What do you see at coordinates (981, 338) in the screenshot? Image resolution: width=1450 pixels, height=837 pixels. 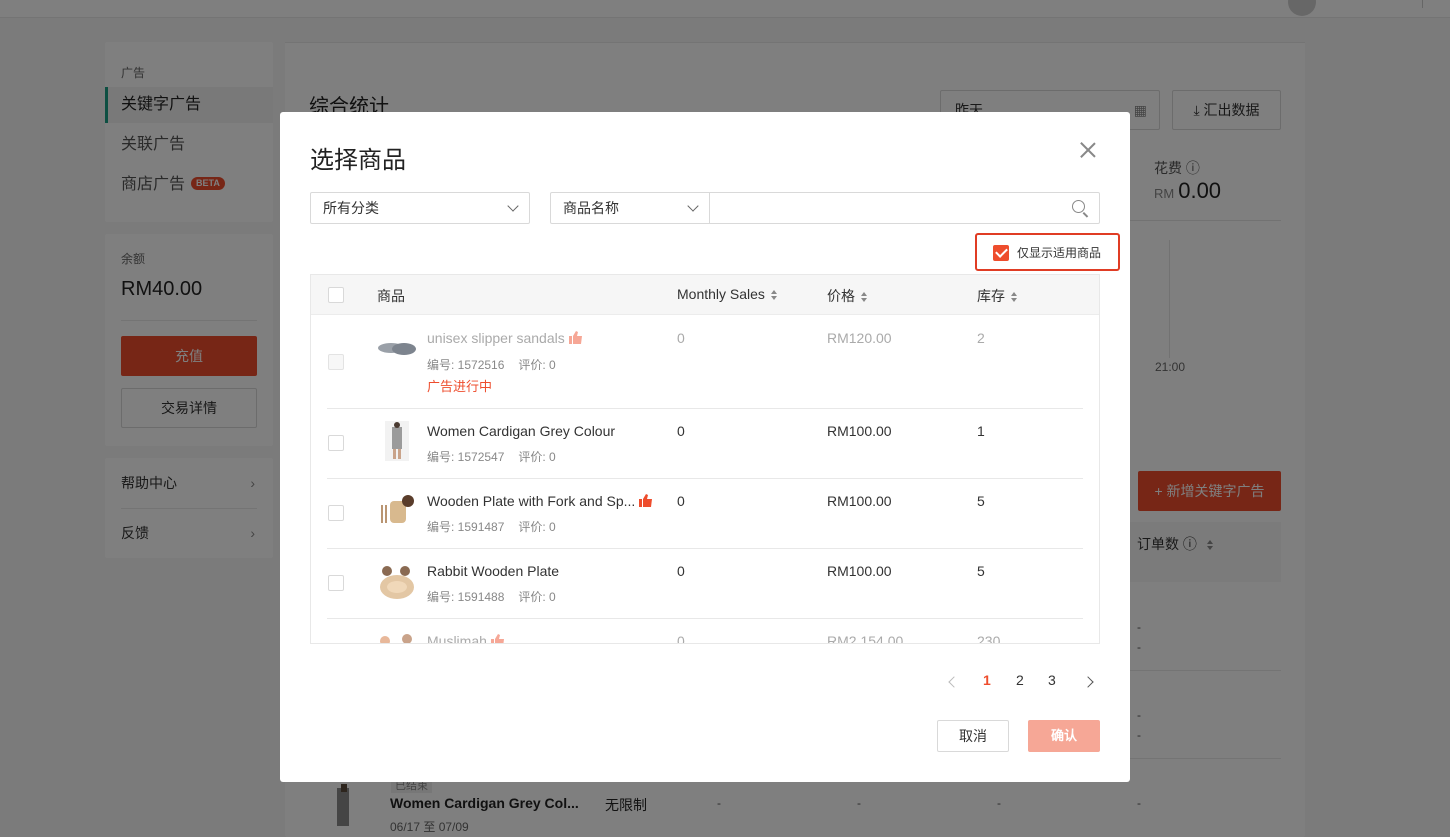 I see `stock-cell: 2` at bounding box center [981, 338].